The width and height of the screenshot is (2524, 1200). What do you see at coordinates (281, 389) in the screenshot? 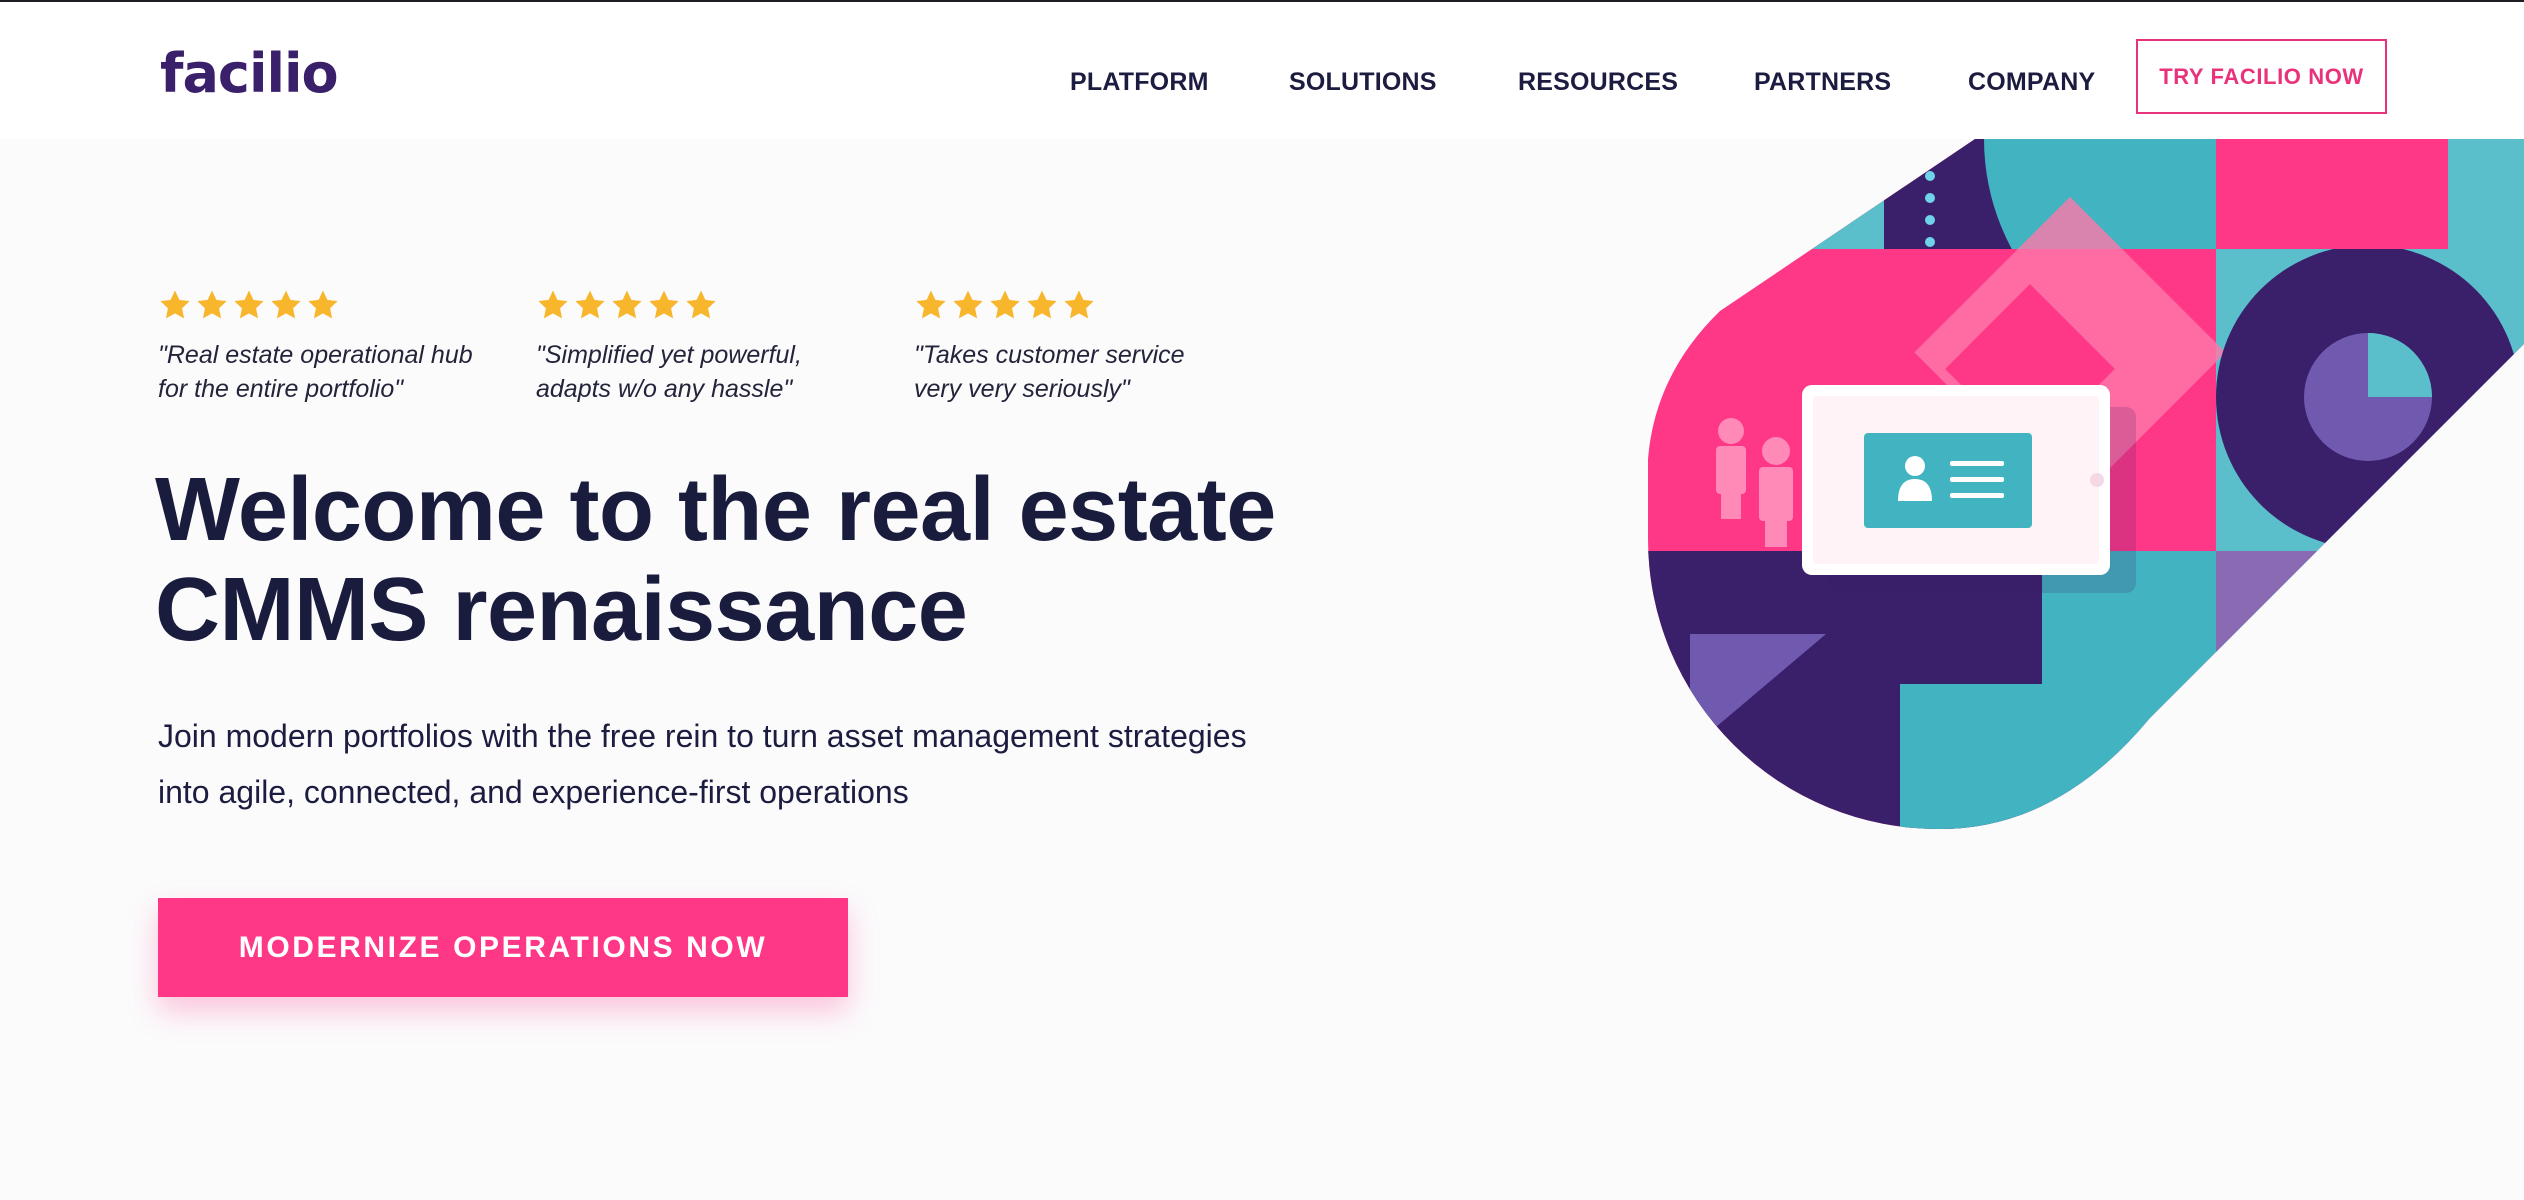
I see `review-quote-line: for the entire portfolio"` at bounding box center [281, 389].